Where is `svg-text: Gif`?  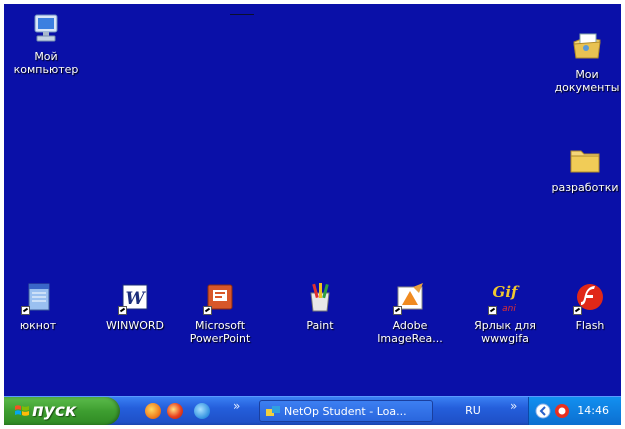 svg-text: Gif is located at coordinates (507, 292).